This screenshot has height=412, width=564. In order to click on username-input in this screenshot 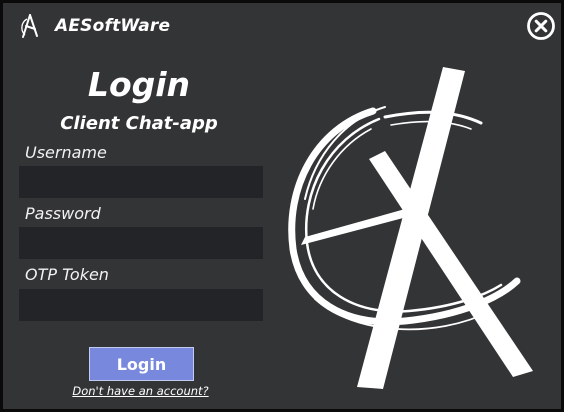, I will do `click(141, 182)`.